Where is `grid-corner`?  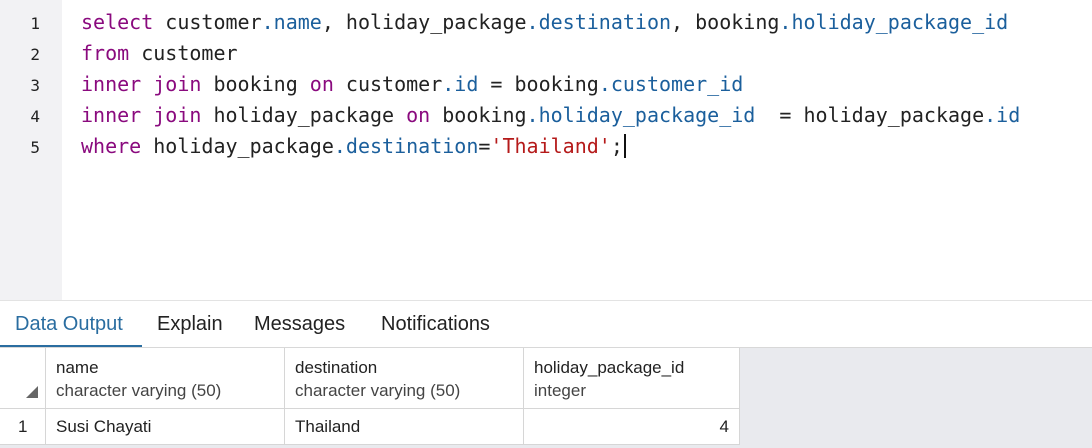
grid-corner is located at coordinates (23, 378).